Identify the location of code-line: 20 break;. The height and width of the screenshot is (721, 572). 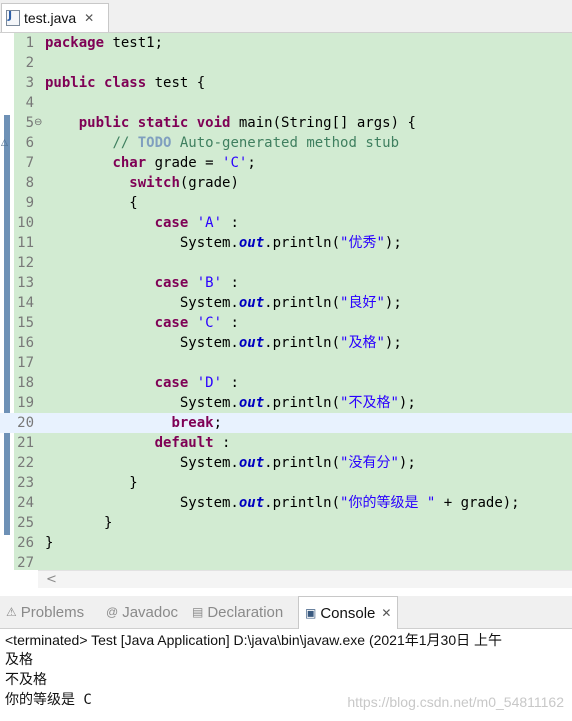
(286, 423).